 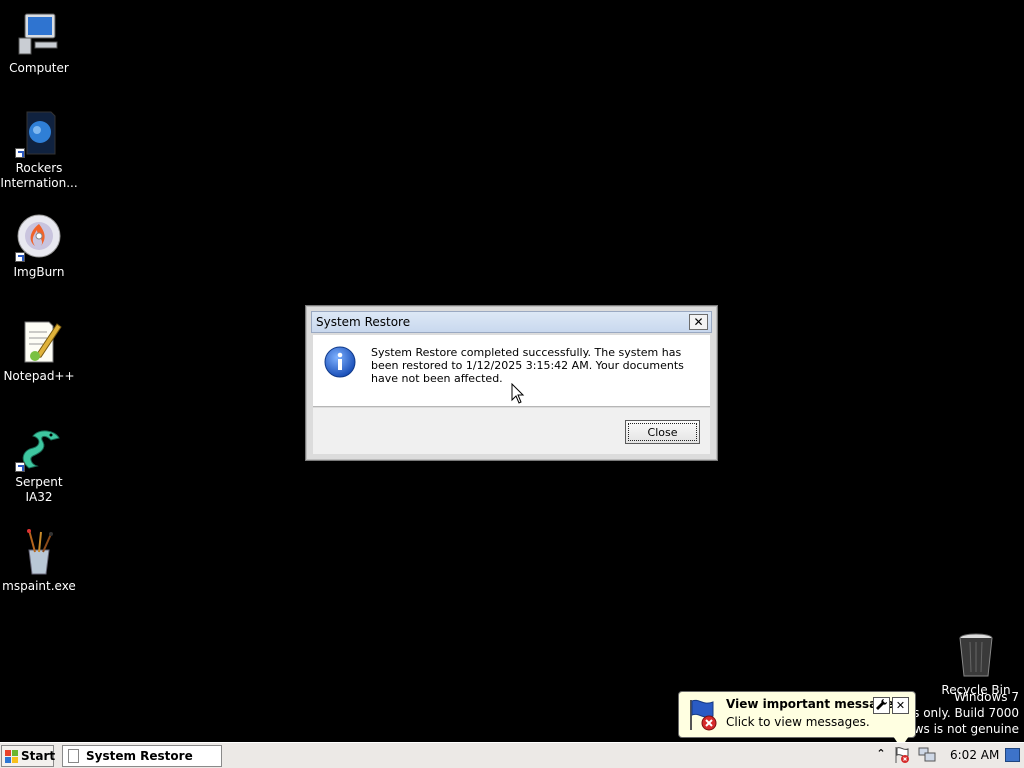 What do you see at coordinates (976, 656) in the screenshot?
I see `recycle-bin-icon` at bounding box center [976, 656].